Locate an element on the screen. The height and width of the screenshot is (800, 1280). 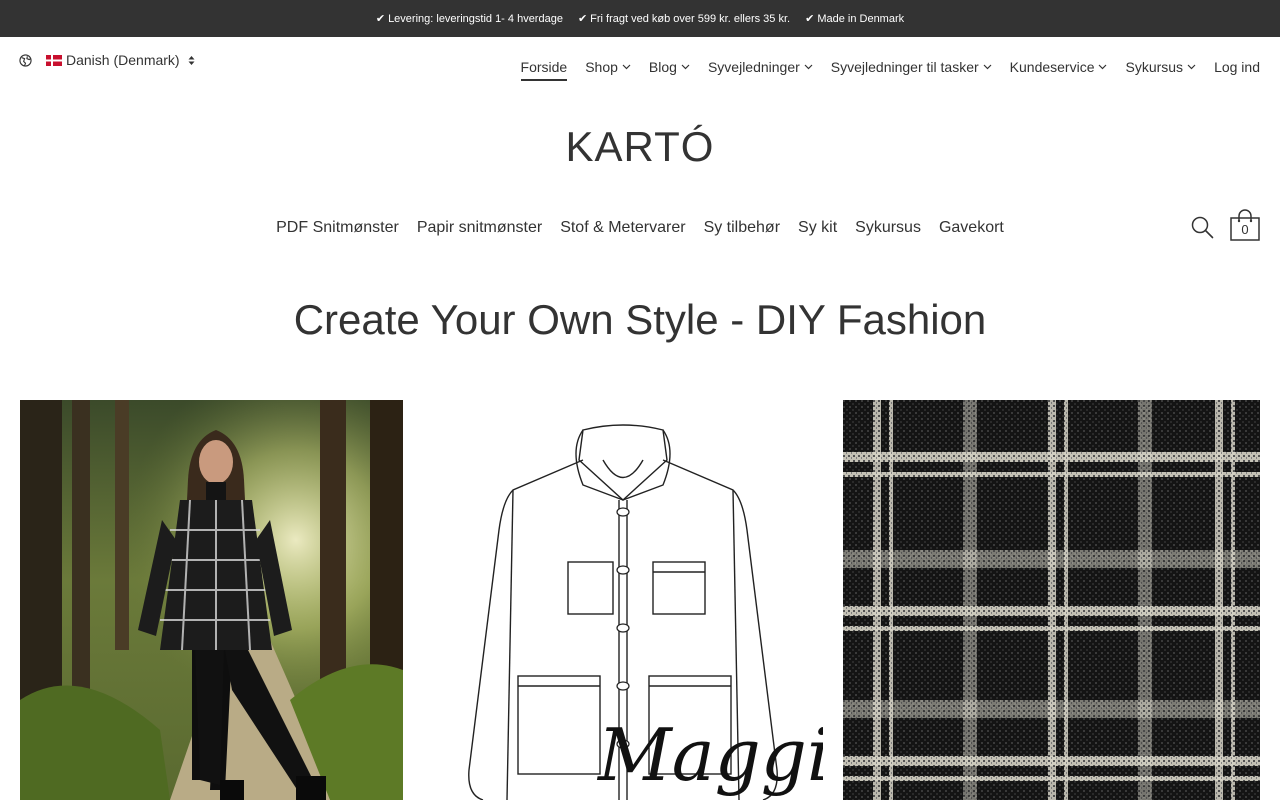
nav-item-label: Kundeservice is located at coordinates (1052, 67).